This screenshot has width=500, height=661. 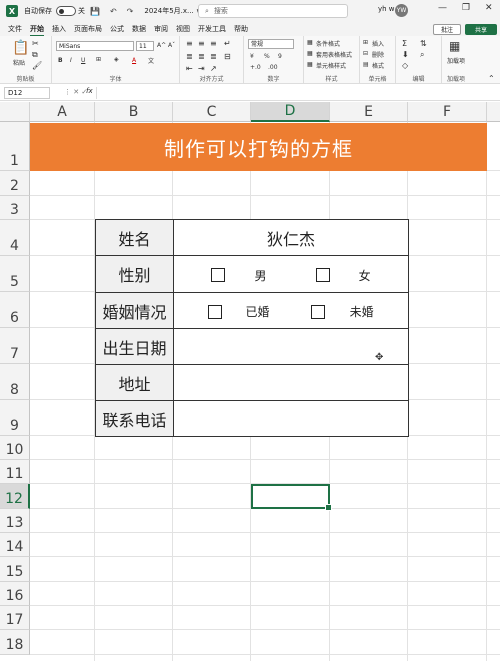 I want to click on wrap-text-icon: ↵, so click(x=227, y=43).